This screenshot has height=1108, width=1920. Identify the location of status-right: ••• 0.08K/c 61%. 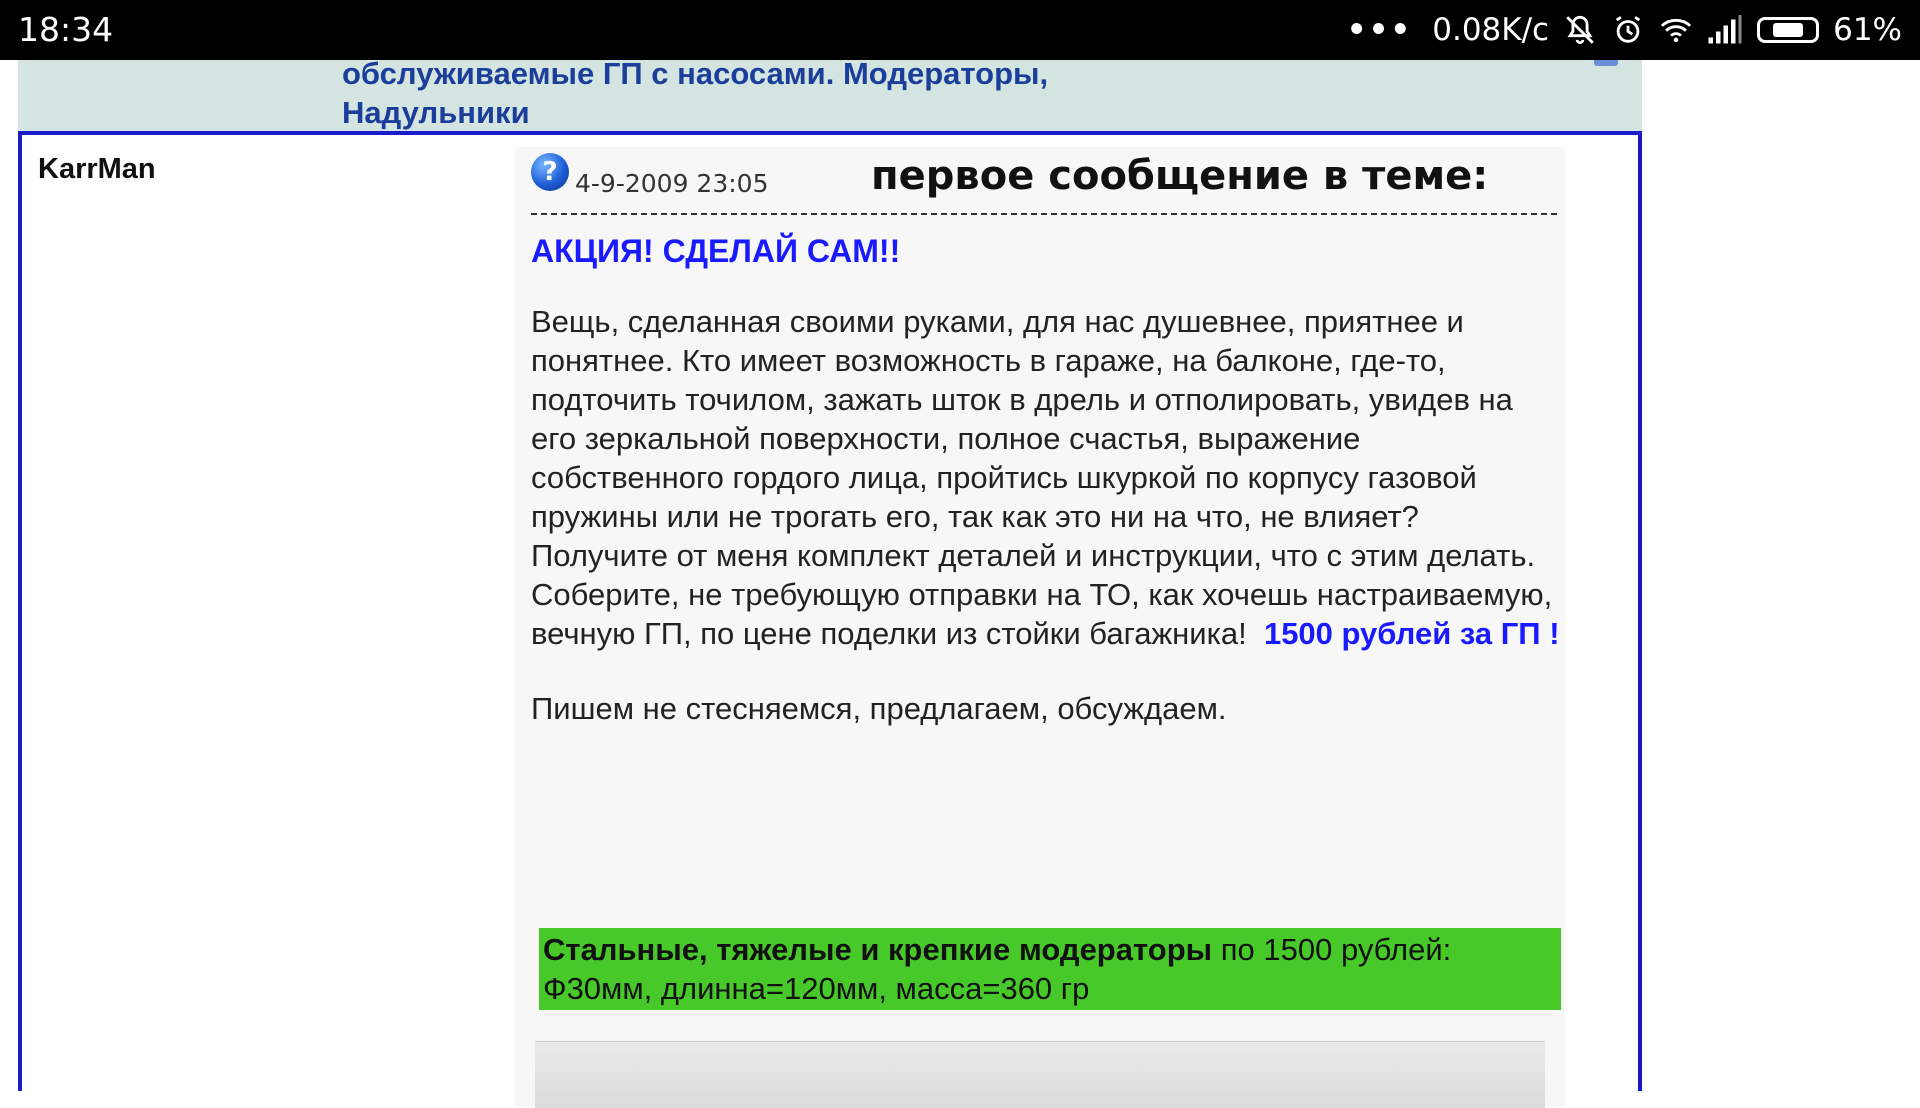
(1624, 30).